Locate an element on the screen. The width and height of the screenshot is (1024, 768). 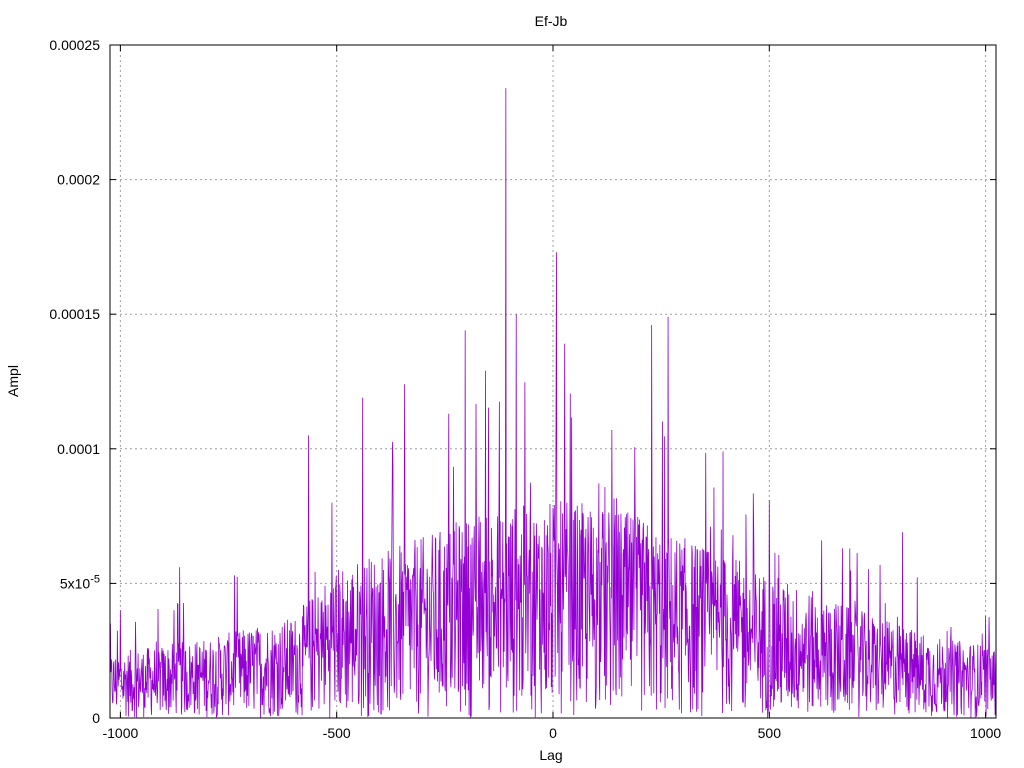
y-tick-label: 0.00015 is located at coordinates (74, 314).